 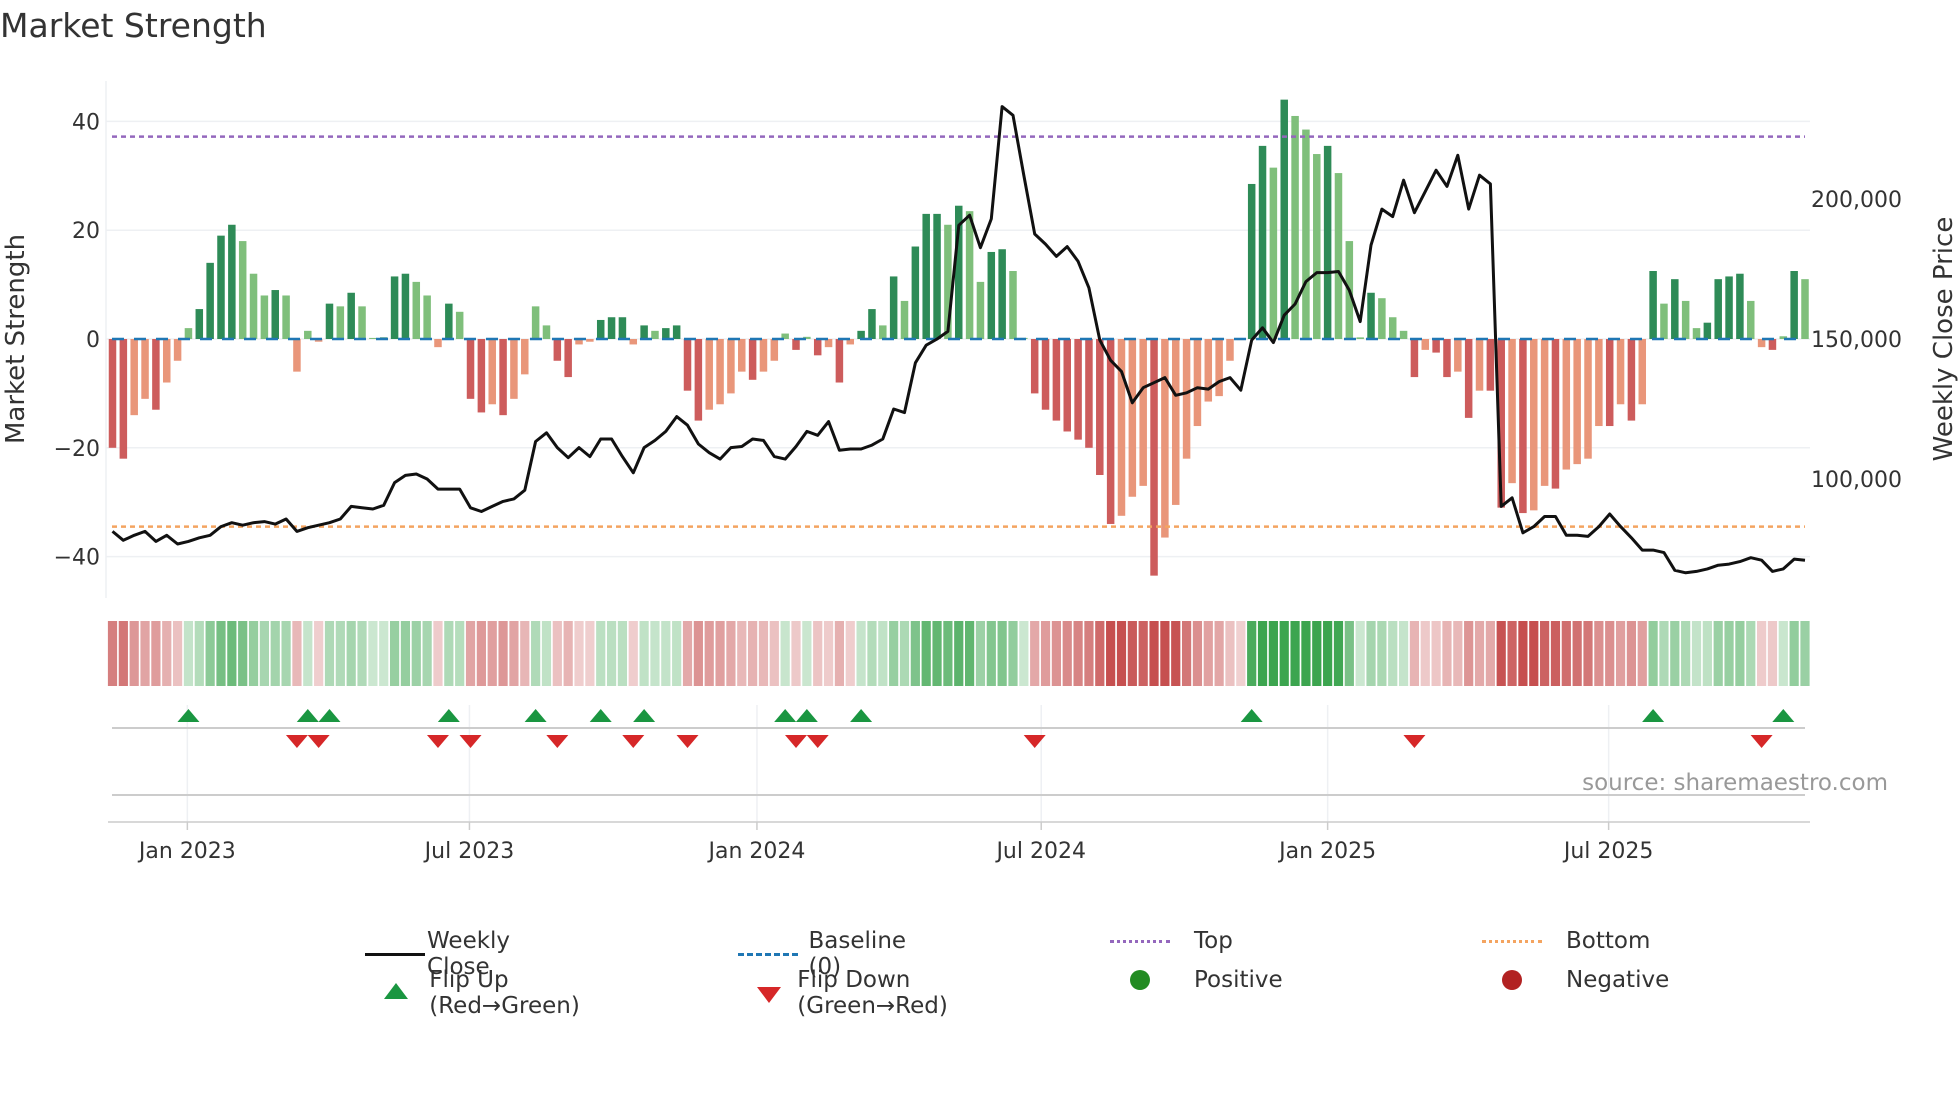 I want to click on legend-item-top: Top, so click(x=1171, y=941).